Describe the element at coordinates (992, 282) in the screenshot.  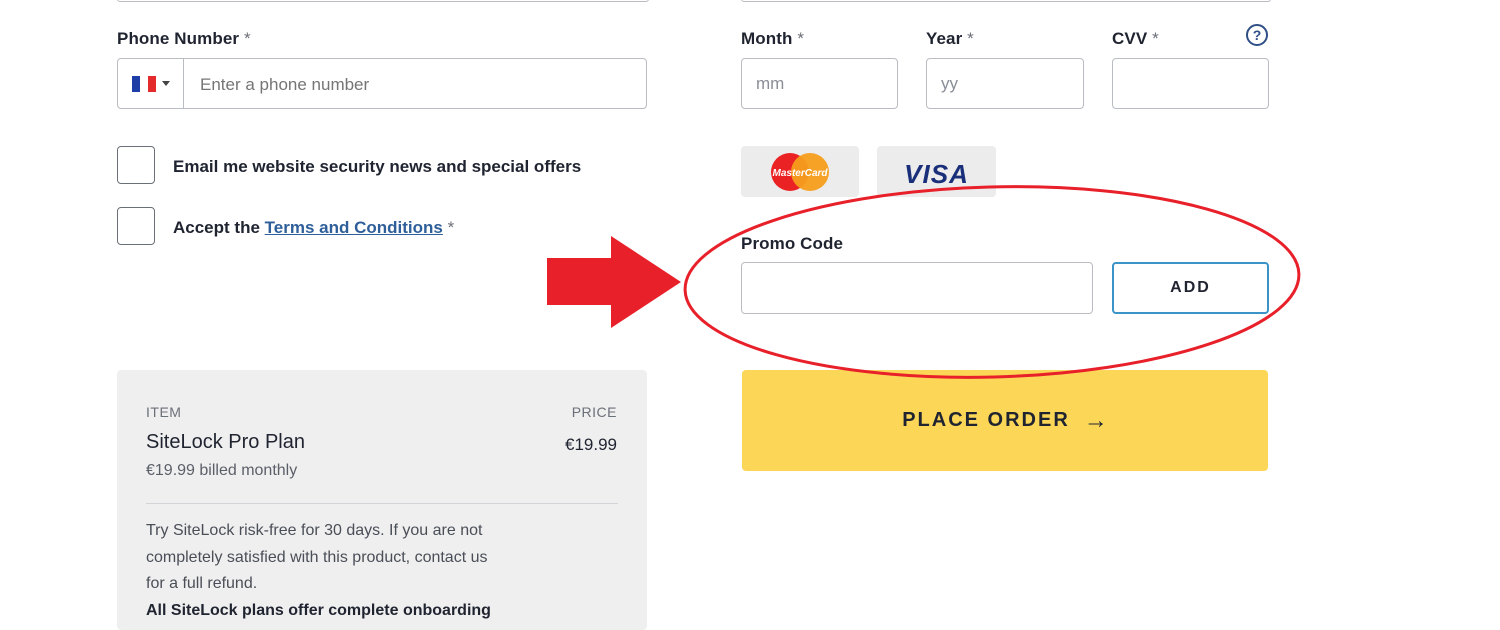
I see `red-ellipse-annotation` at that location.